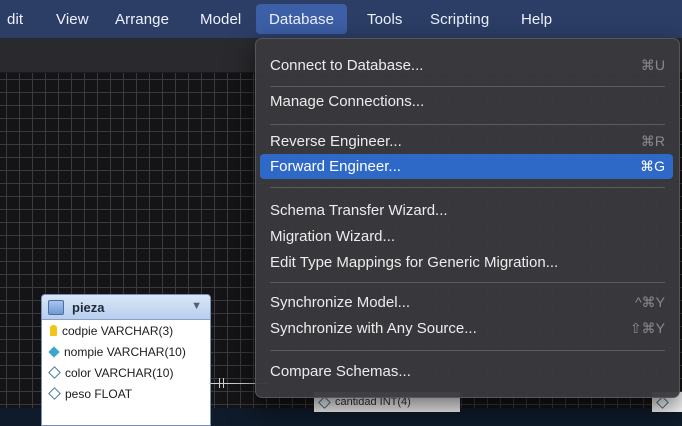 The image size is (682, 426). I want to click on table-header: pieza ▼, so click(126, 307).